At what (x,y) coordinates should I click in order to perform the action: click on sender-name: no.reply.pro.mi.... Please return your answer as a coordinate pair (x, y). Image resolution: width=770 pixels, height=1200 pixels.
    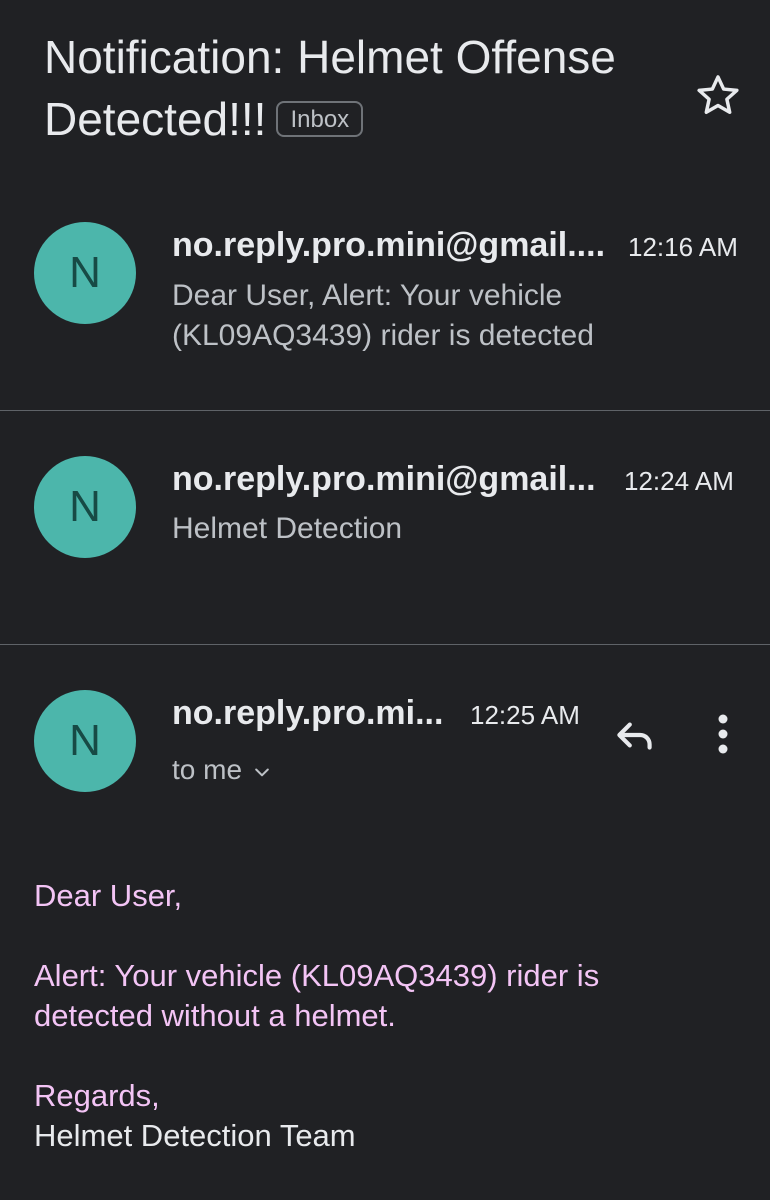
    Looking at the image, I should click on (308, 713).